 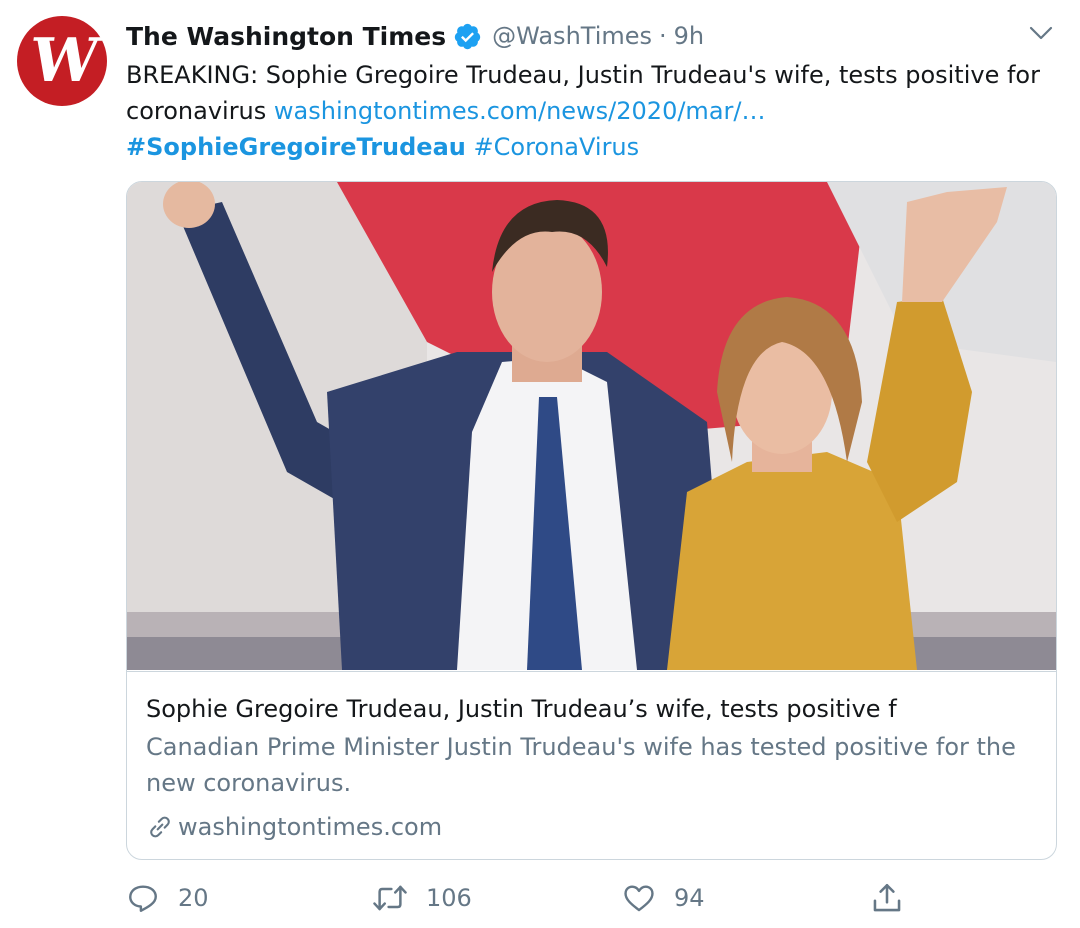 What do you see at coordinates (143, 898) in the screenshot?
I see `reply-icon` at bounding box center [143, 898].